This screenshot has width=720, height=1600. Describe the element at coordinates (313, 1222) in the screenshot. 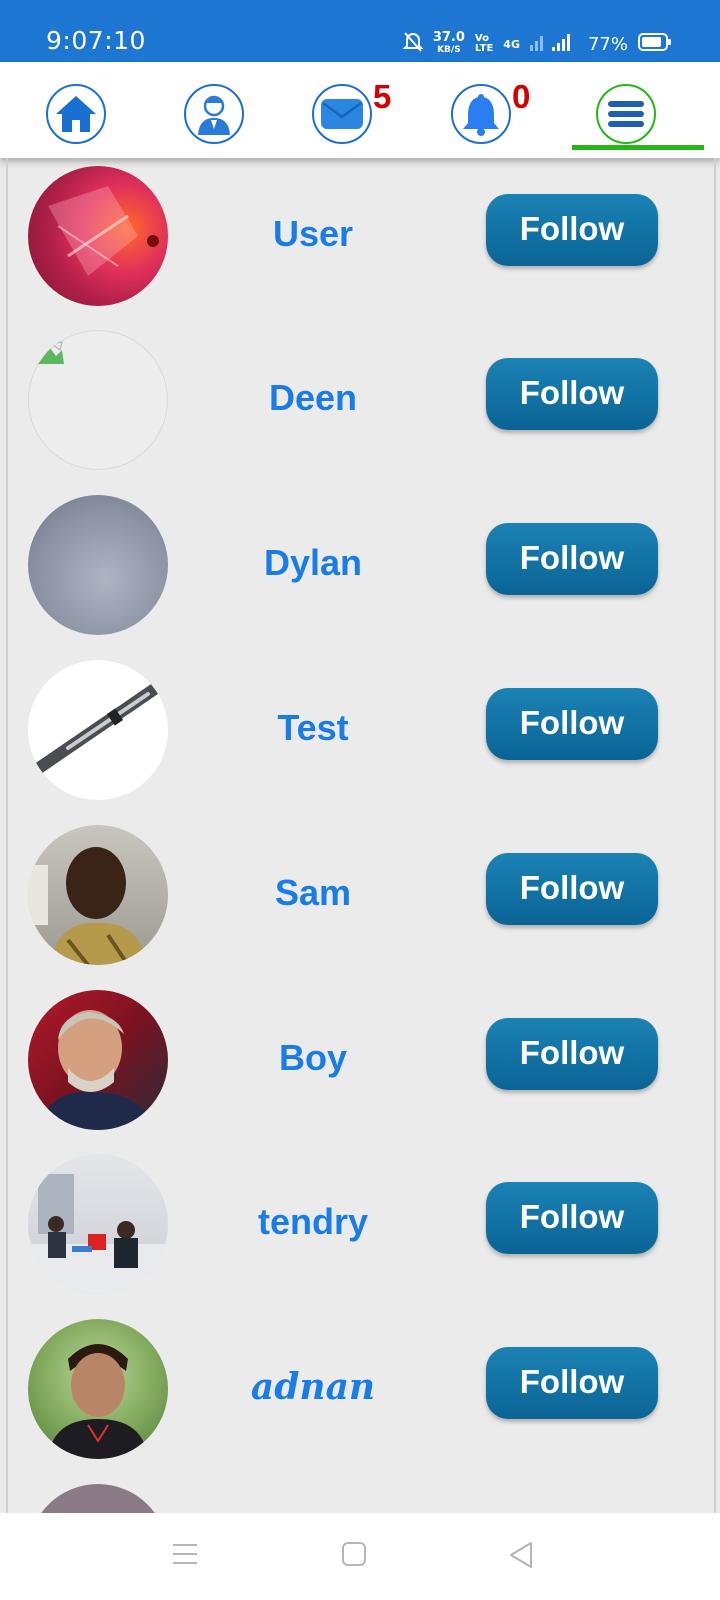

I see `username: tendry` at that location.